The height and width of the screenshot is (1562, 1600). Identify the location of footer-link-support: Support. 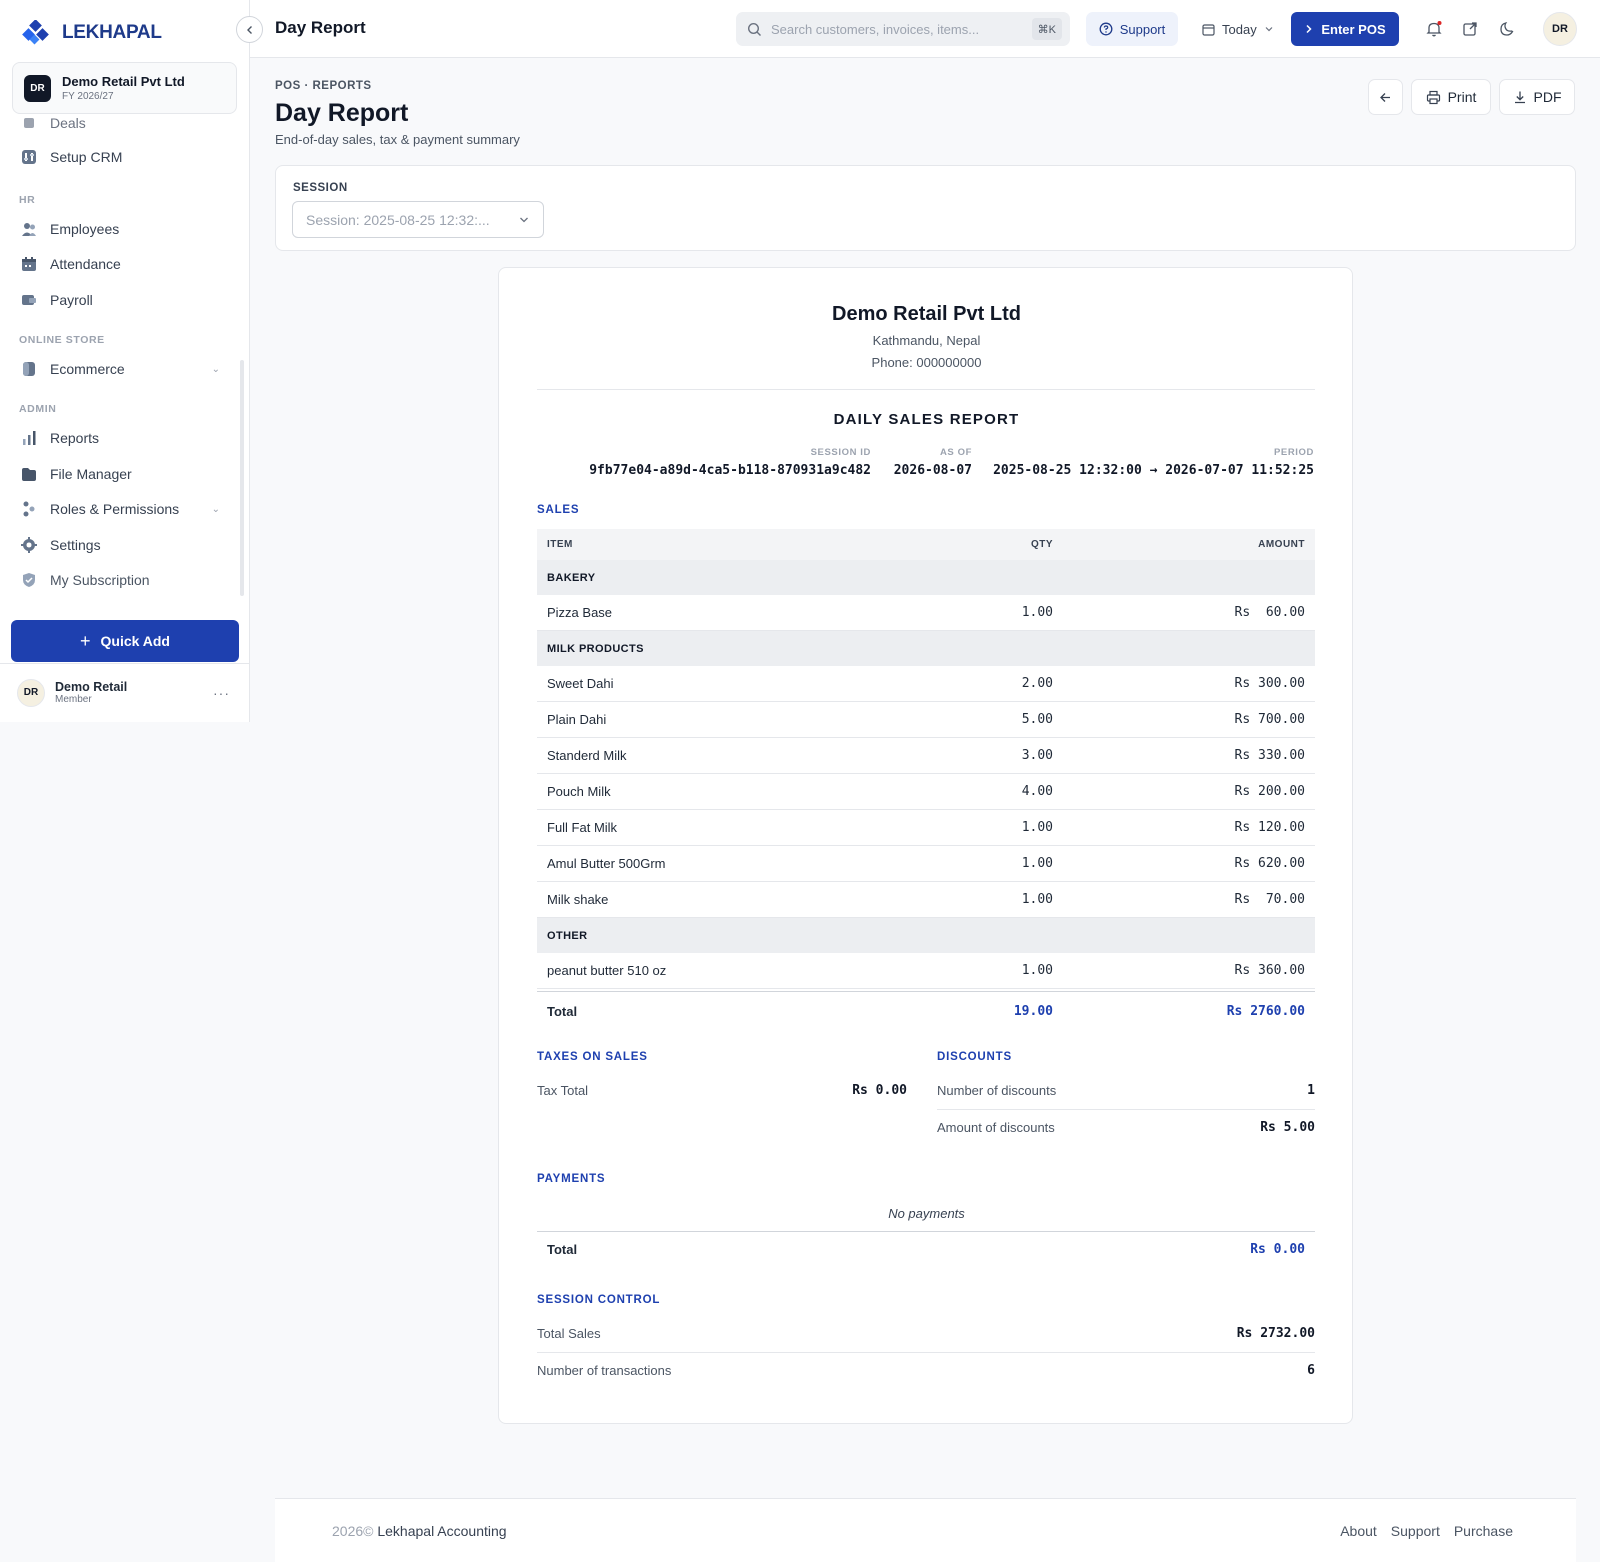
(1415, 1531).